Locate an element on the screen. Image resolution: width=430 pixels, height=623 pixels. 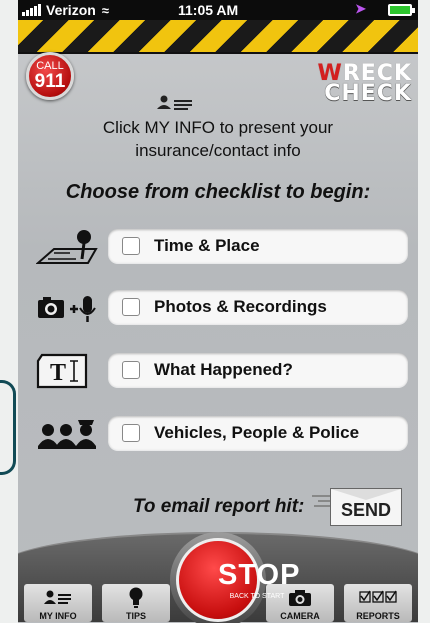
hazard-stripe is located at coordinates (218, 37).